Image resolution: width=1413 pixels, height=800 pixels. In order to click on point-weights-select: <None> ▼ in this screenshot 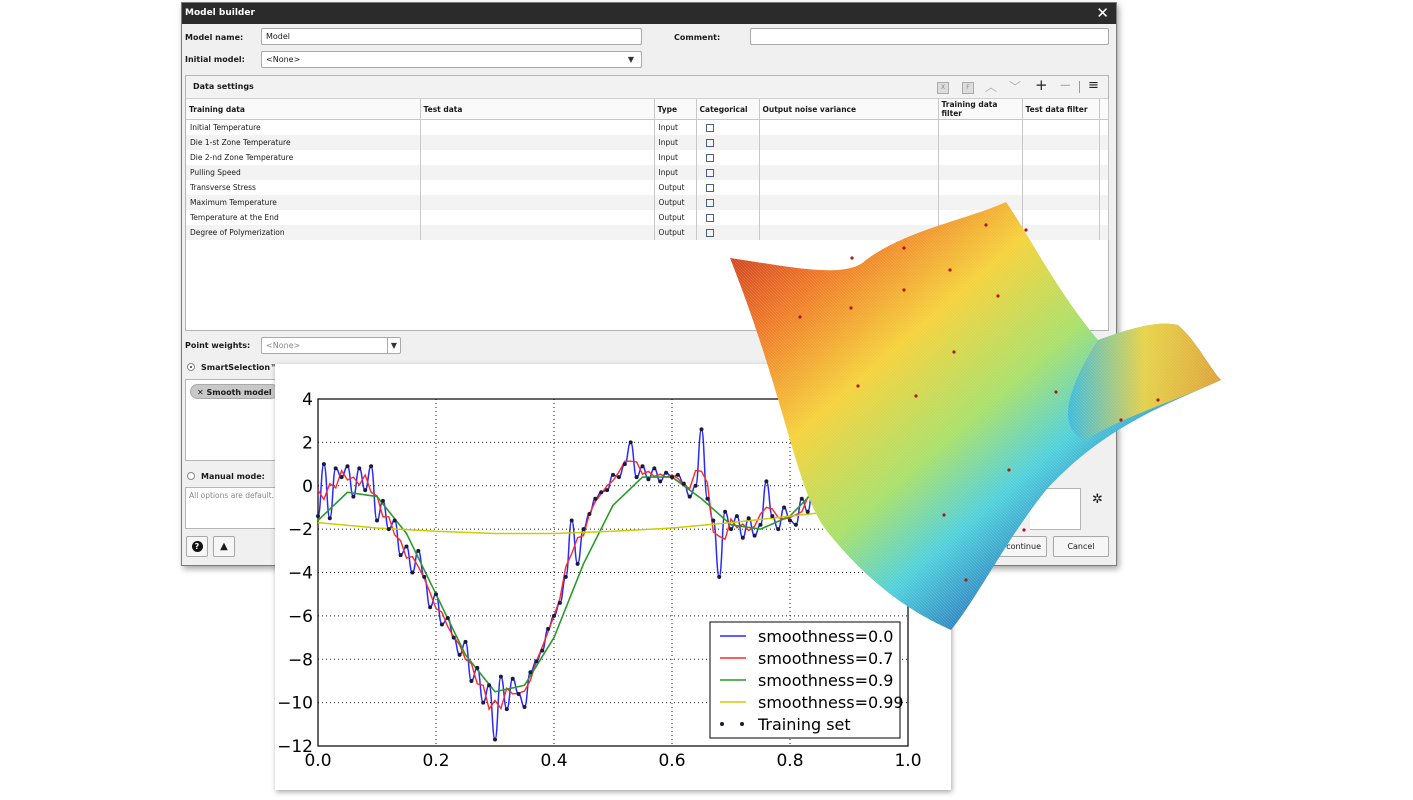, I will do `click(331, 345)`.